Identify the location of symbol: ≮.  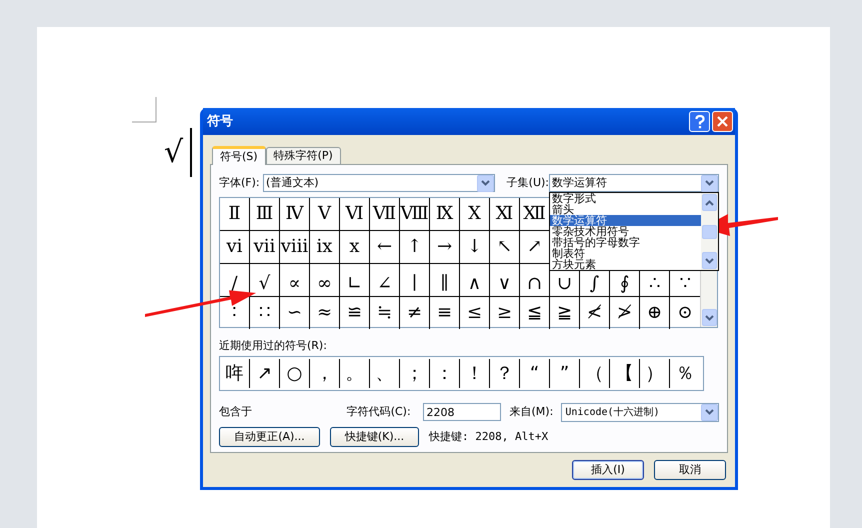
(594, 313).